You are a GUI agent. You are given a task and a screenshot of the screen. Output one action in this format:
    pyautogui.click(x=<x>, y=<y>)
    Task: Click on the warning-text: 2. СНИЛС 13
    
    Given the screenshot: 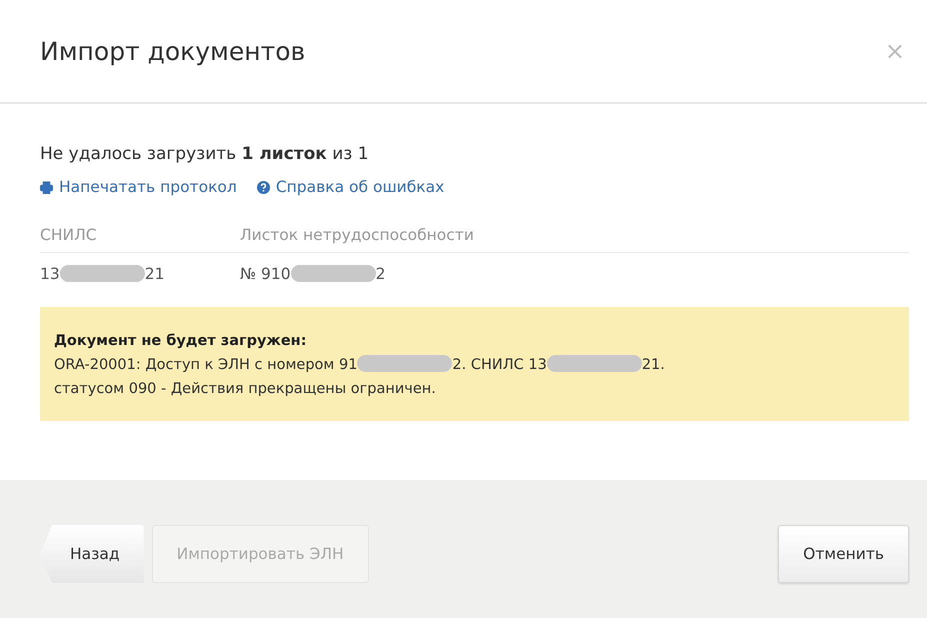 What is the action you would take?
    pyautogui.click(x=499, y=365)
    